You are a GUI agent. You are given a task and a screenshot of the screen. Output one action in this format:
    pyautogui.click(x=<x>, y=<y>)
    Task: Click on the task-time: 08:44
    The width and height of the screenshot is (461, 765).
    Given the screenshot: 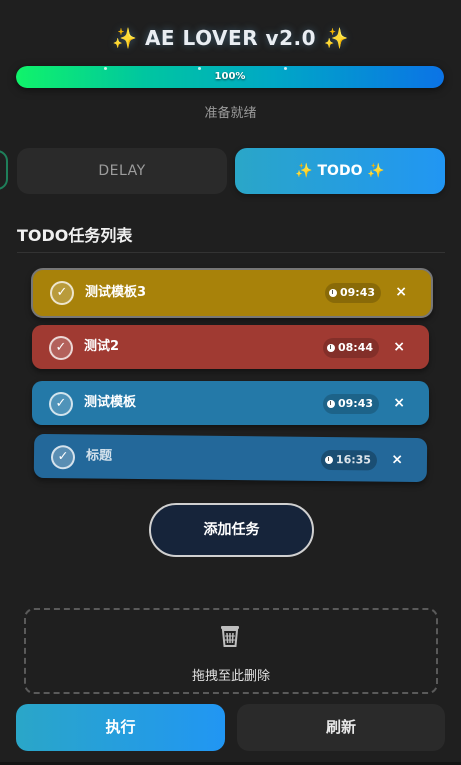 What is the action you would take?
    pyautogui.click(x=355, y=347)
    